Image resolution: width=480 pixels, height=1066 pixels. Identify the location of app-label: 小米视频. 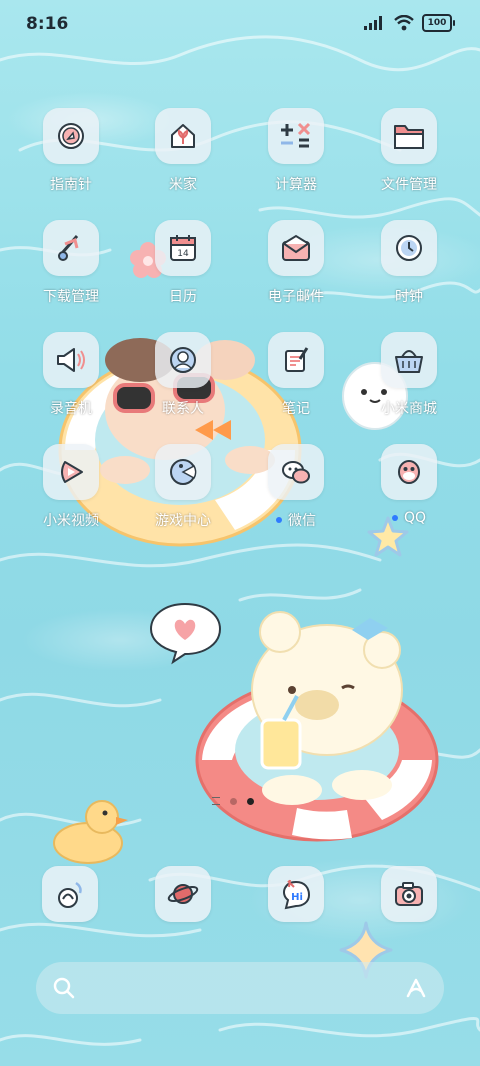
(71, 521).